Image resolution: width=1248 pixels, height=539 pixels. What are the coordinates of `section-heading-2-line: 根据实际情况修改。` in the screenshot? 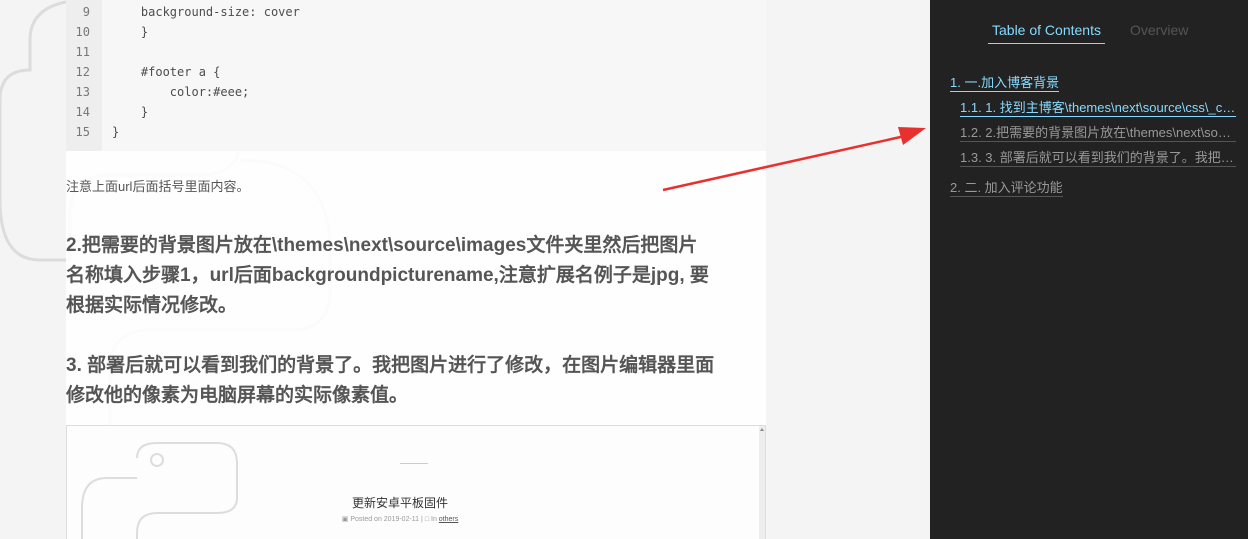 It's located at (152, 305).